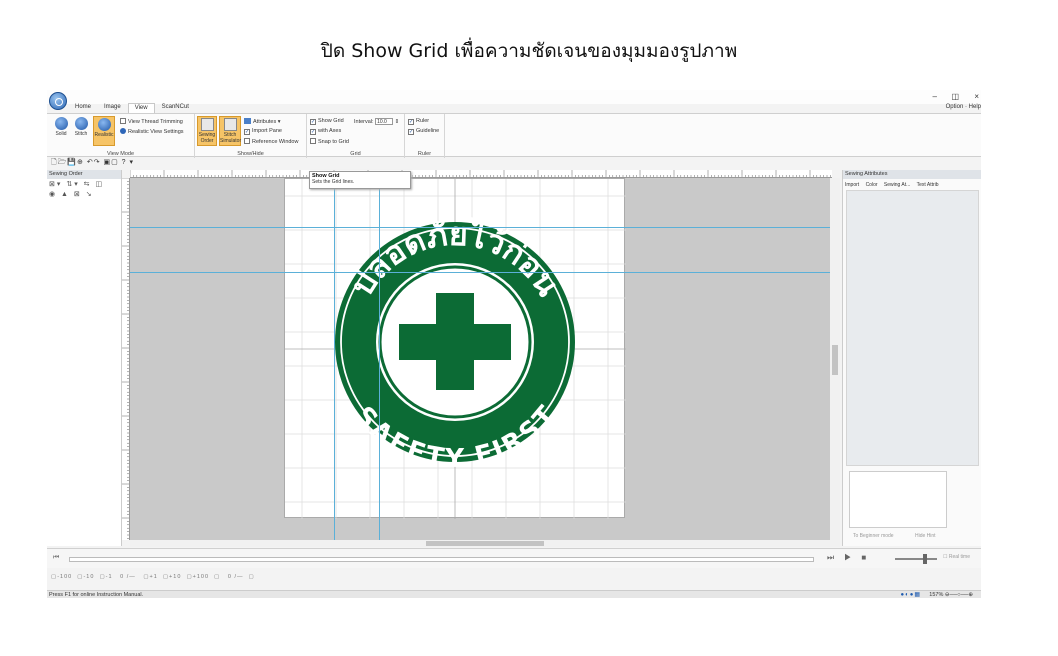  I want to click on horizontal-scrollbar, so click(485, 543).